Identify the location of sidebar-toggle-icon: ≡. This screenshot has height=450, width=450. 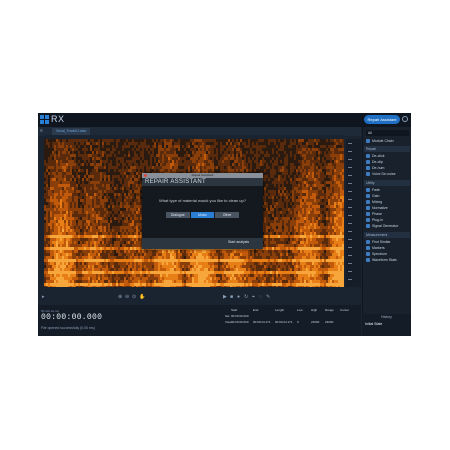
(44, 131).